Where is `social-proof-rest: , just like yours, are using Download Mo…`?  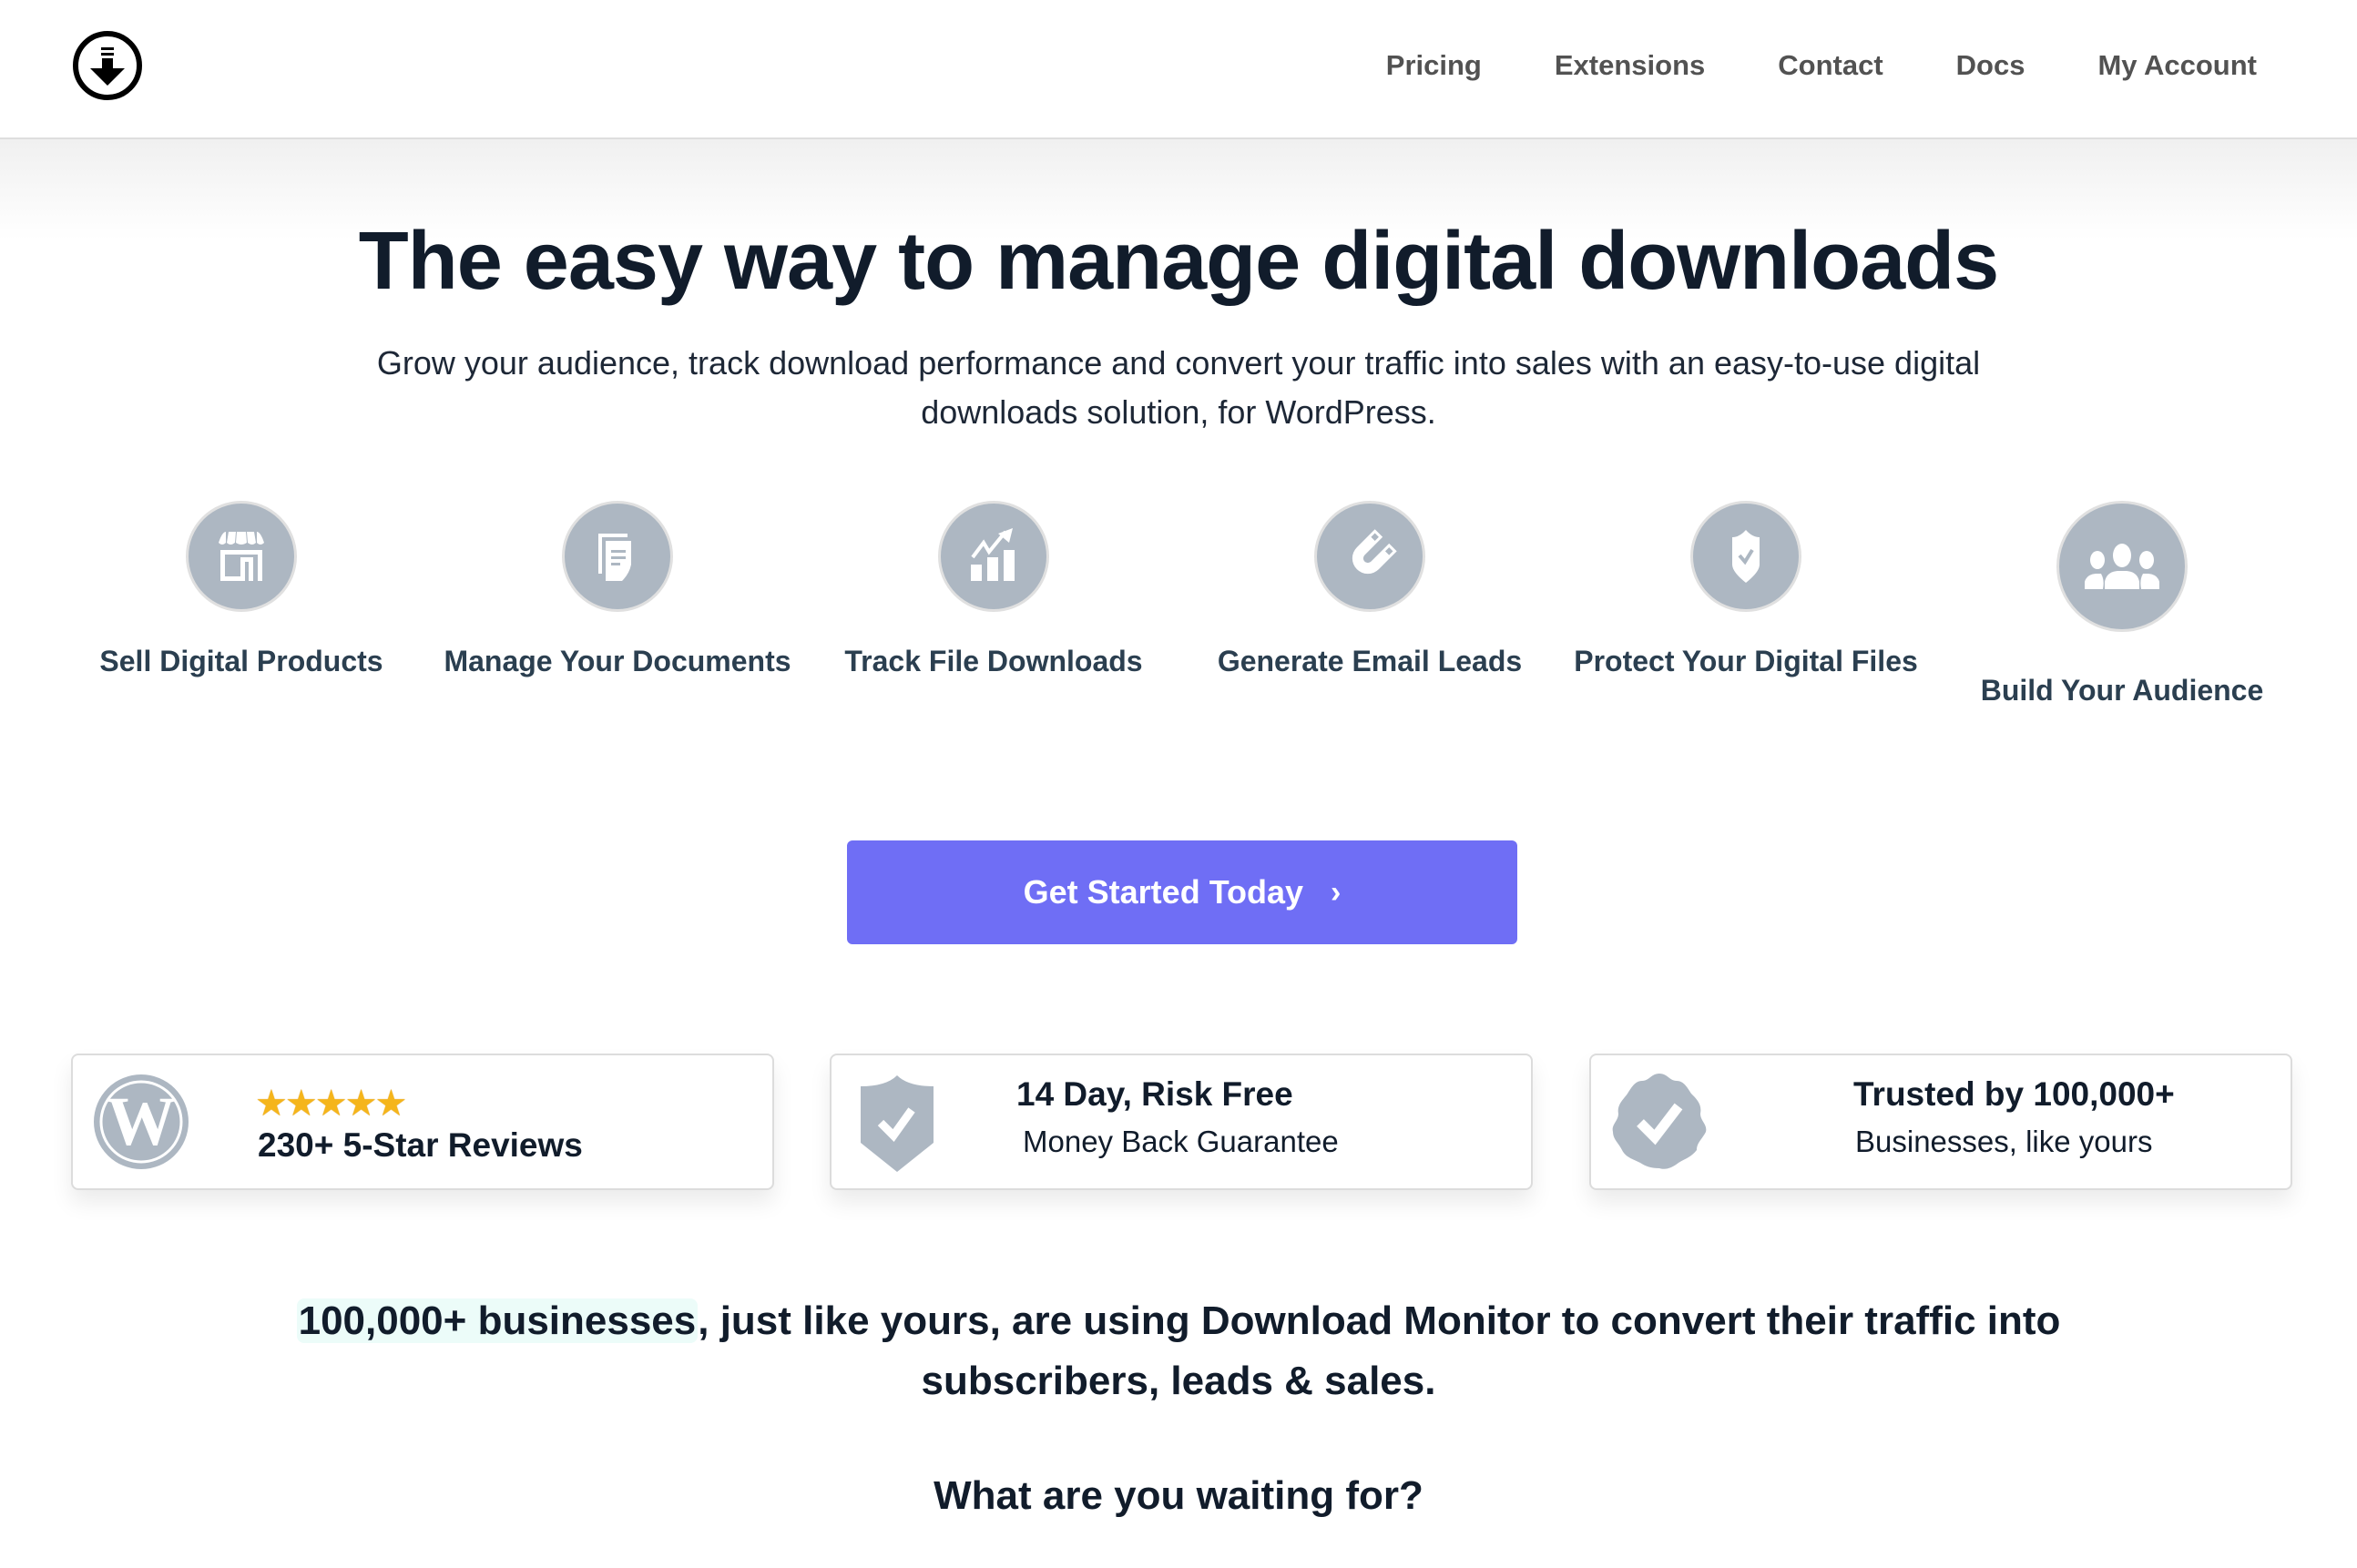
social-proof-rest: , just like yours, are using Download Mo… is located at coordinates (1380, 1350).